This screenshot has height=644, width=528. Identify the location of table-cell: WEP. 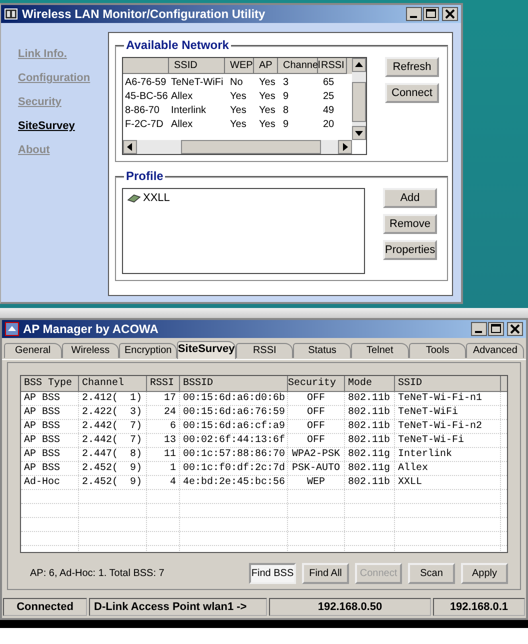
(316, 482).